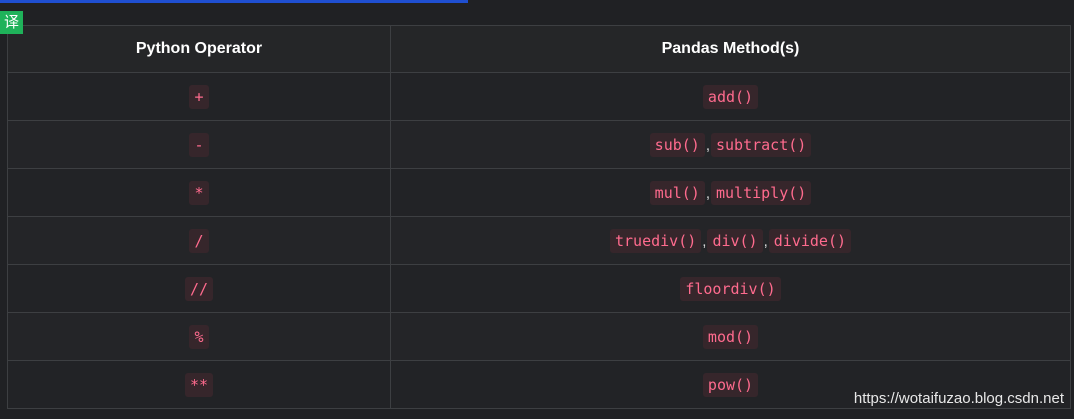  I want to click on top-accent-bar, so click(234, 1).